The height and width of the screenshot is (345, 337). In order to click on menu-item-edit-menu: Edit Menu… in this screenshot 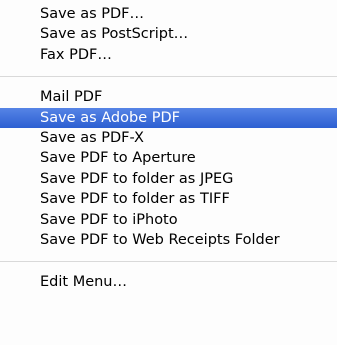, I will do `click(168, 282)`.